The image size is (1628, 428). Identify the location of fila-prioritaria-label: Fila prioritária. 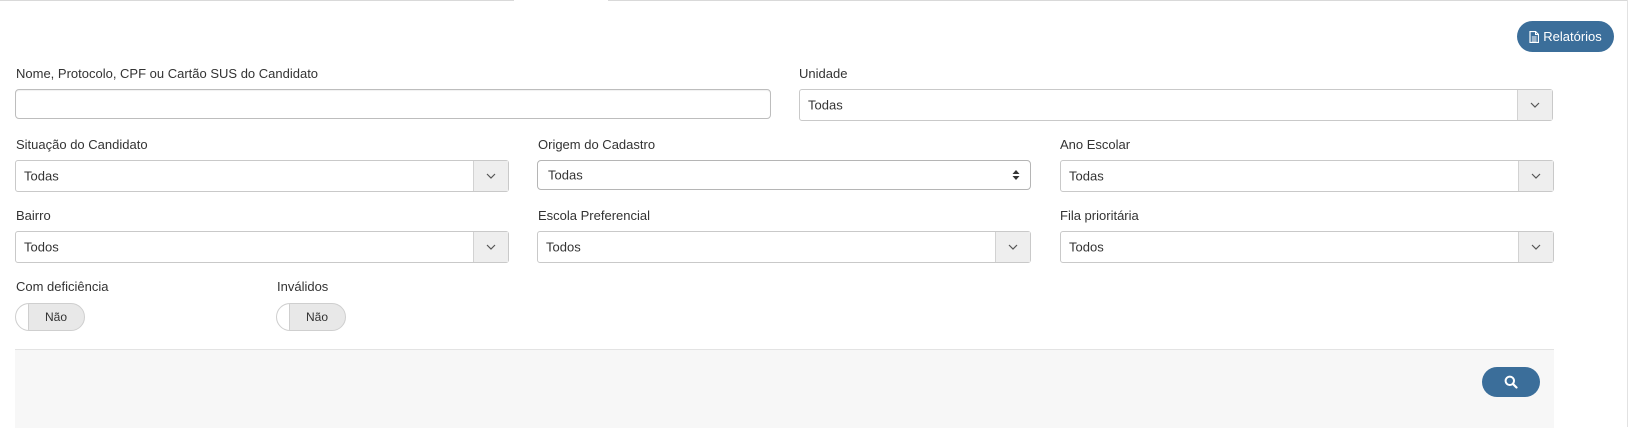
(1099, 215).